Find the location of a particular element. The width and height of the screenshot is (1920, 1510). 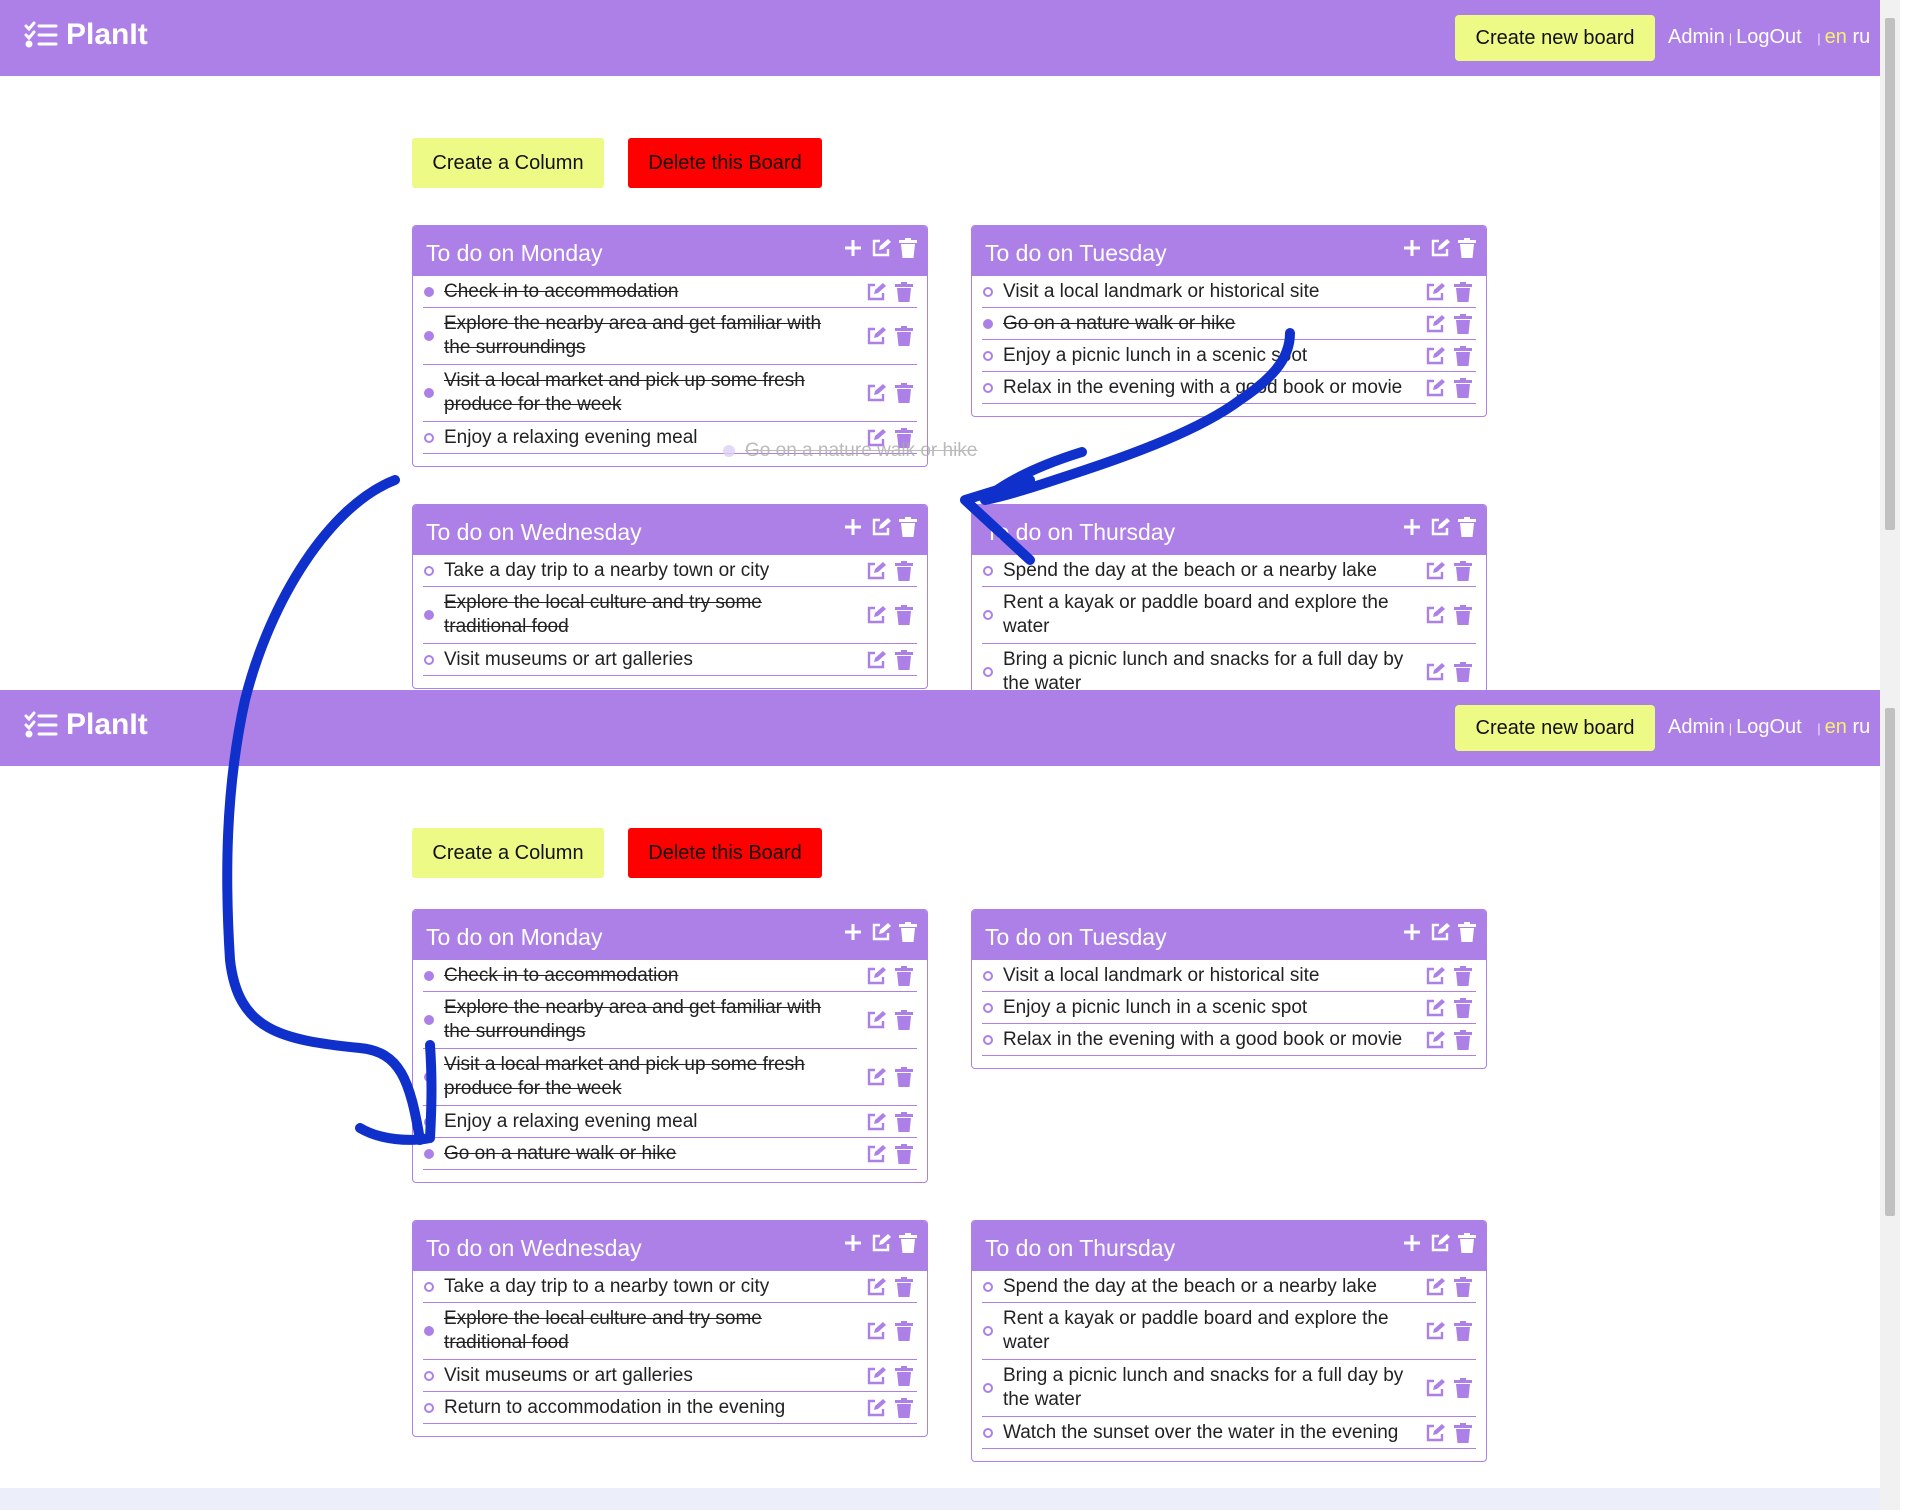

app-logo: PlanIt is located at coordinates (86, 35).